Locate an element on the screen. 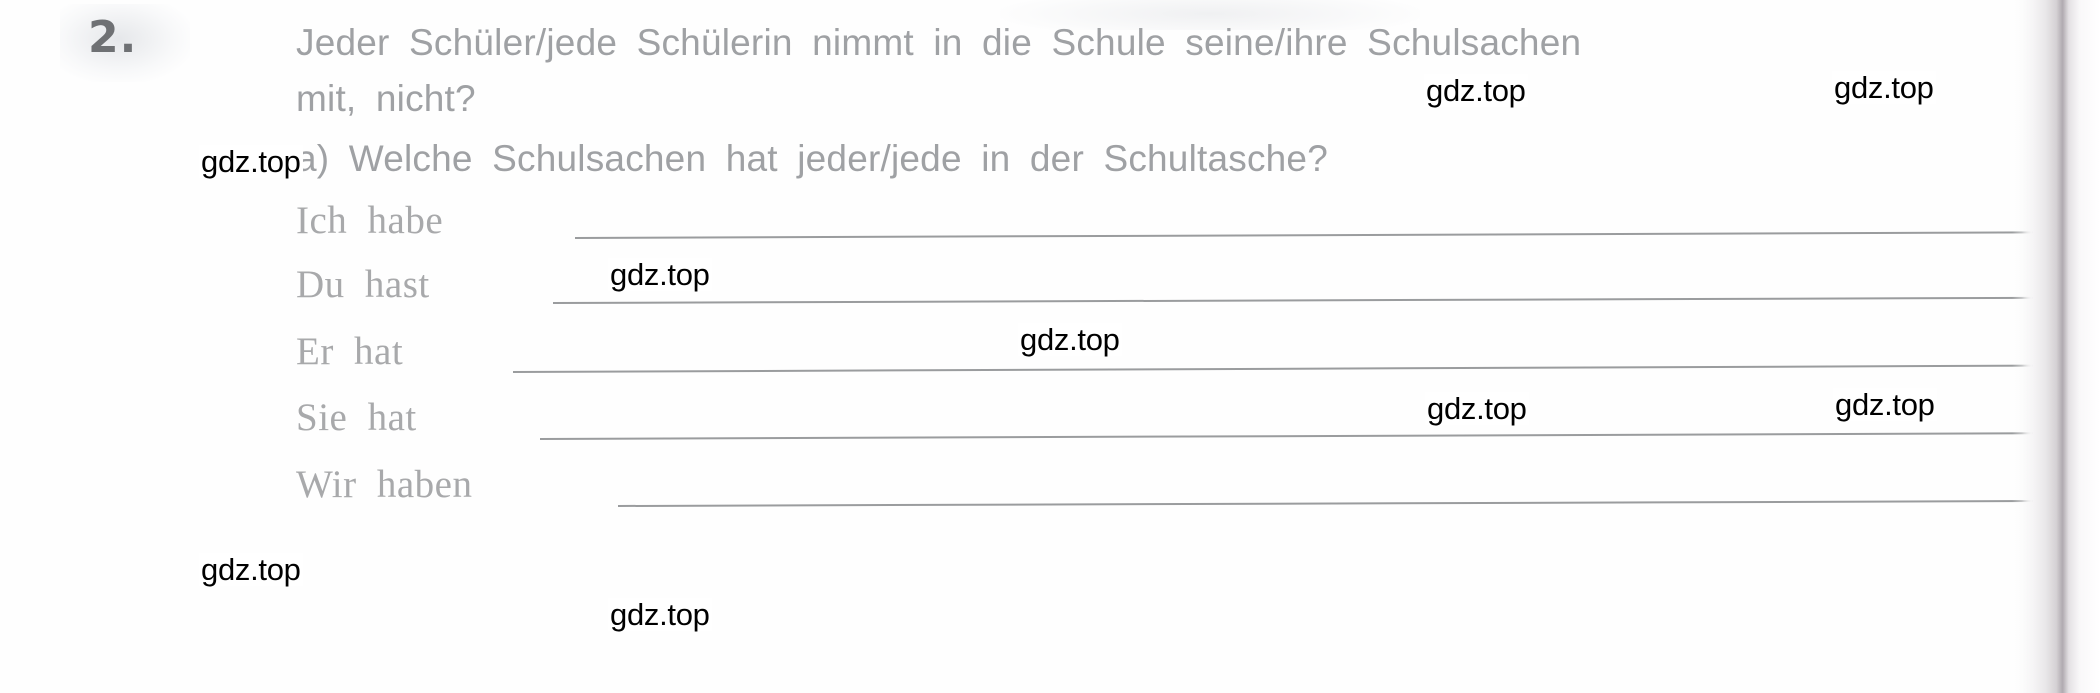 Image resolution: width=2100 pixels, height=693 pixels. answer-line-wir-haben is located at coordinates (1340, 503).